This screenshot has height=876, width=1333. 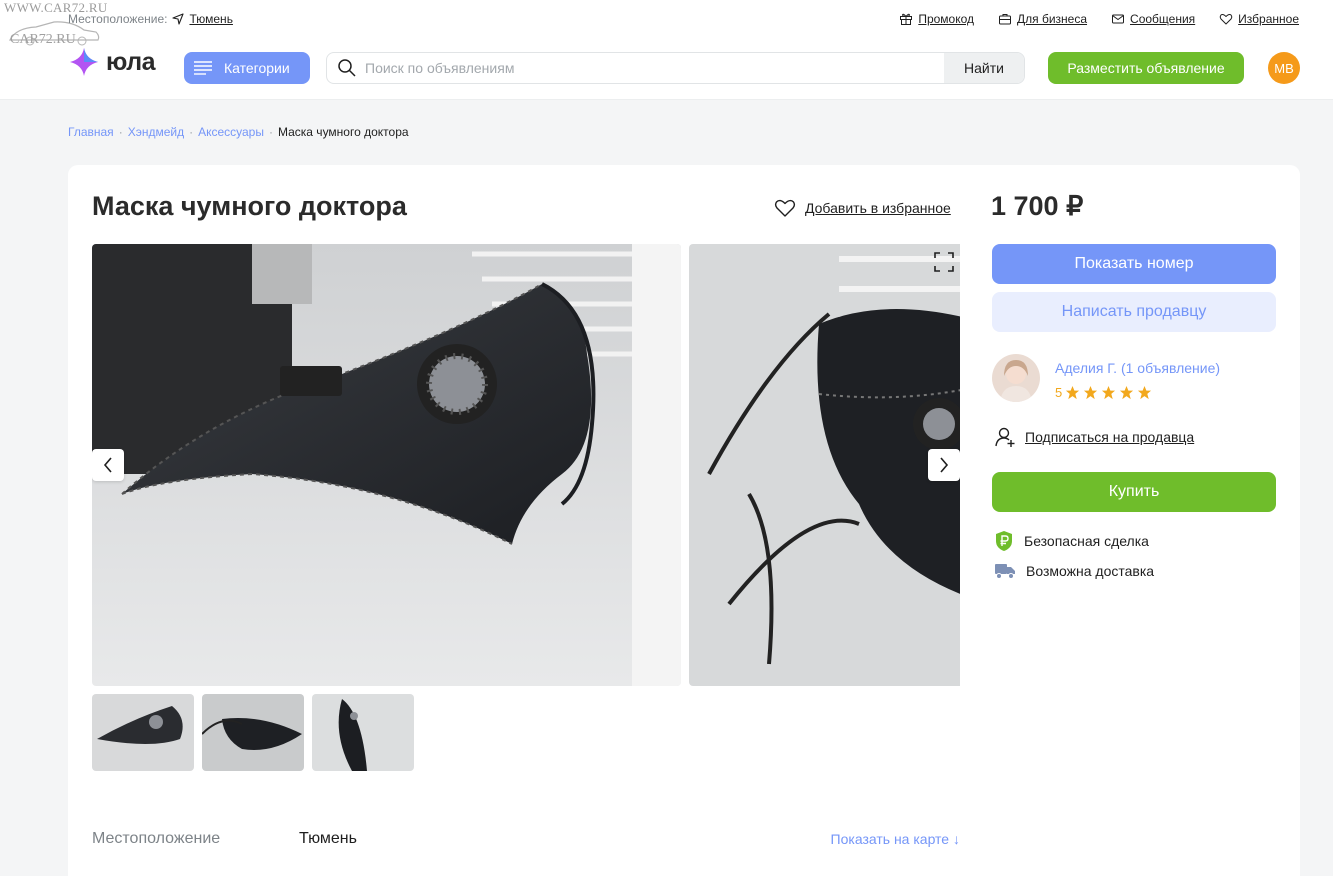 What do you see at coordinates (1004, 541) in the screenshot?
I see `shield-ruble-icon` at bounding box center [1004, 541].